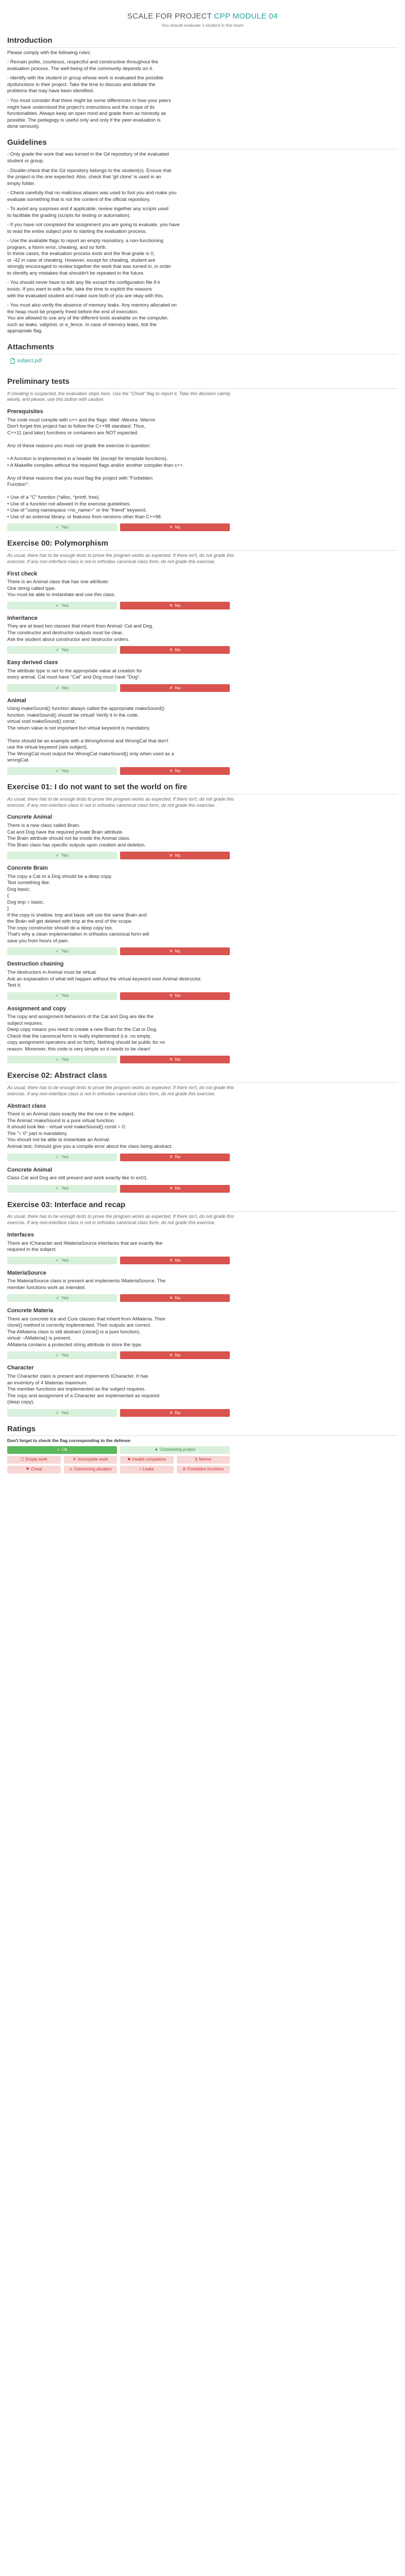 This screenshot has width=405, height=2576. What do you see at coordinates (22, 618) in the screenshot?
I see `check-item-title: Inheritance` at bounding box center [22, 618].